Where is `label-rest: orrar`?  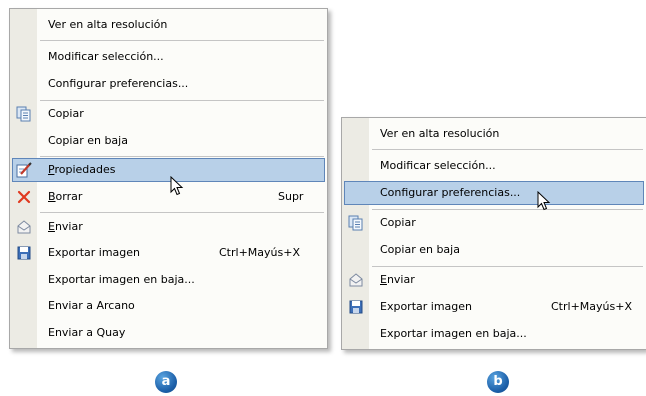
label-rest: orrar is located at coordinates (69, 196).